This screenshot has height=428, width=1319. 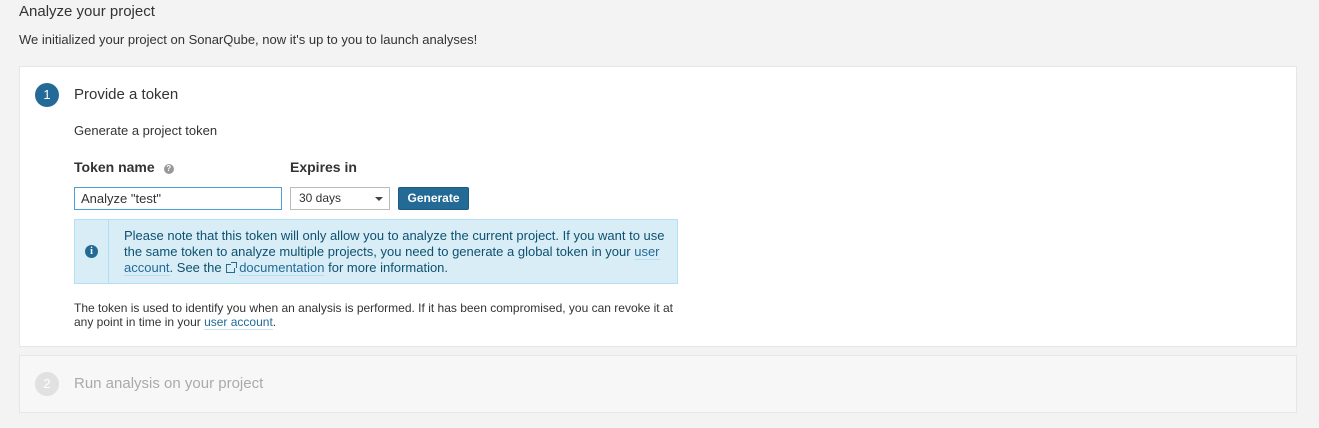 I want to click on info-alert-stripe: i, so click(x=92, y=251).